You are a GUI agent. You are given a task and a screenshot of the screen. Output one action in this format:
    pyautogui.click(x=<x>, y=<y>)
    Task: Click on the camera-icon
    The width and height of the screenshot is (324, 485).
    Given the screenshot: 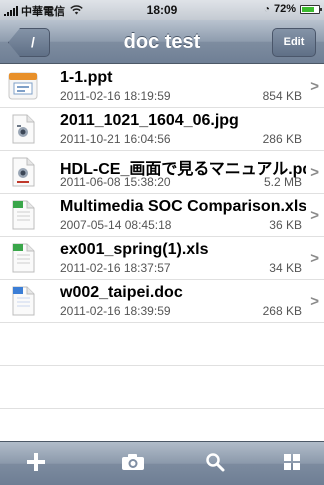 What is the action you would take?
    pyautogui.click(x=133, y=464)
    